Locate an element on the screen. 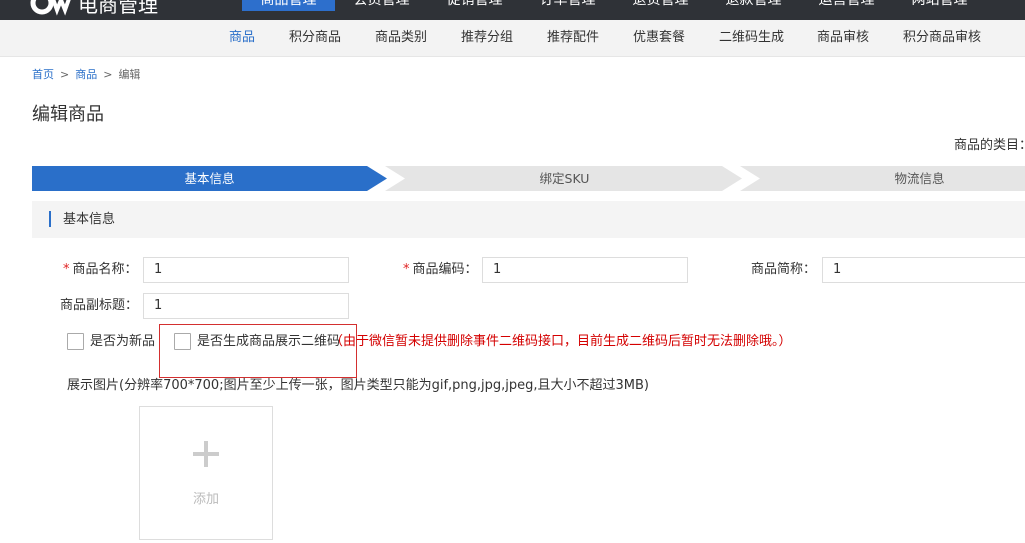  topnav-promotion: 促销管理 is located at coordinates (474, 5).